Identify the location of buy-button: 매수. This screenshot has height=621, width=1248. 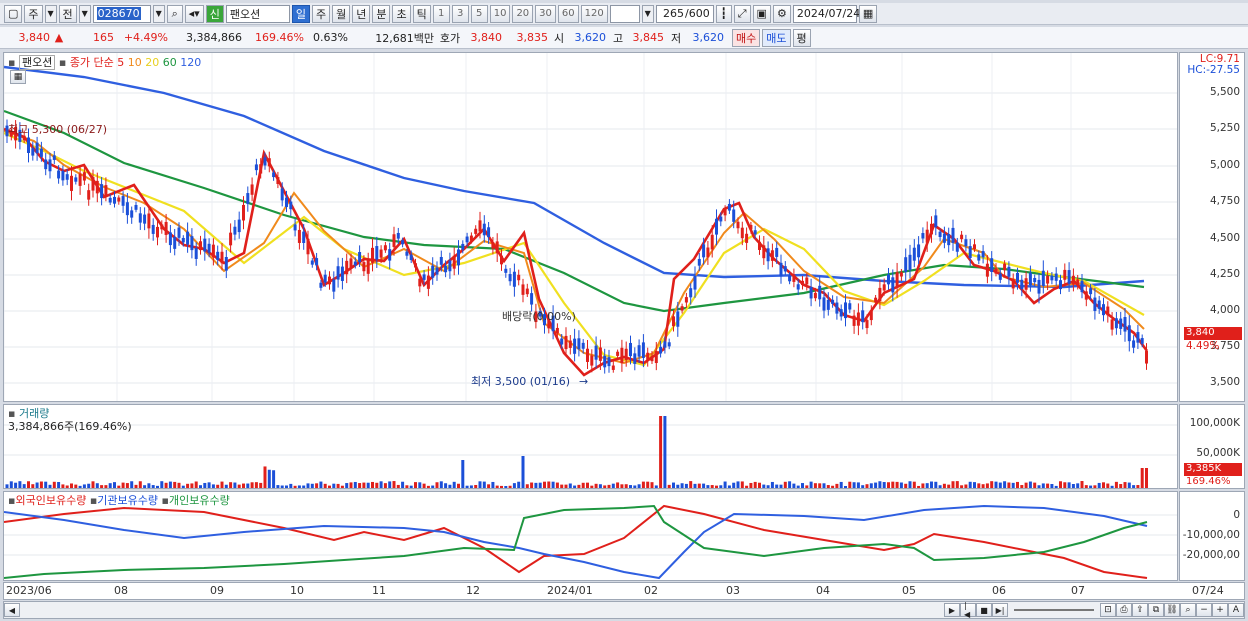
(746, 37).